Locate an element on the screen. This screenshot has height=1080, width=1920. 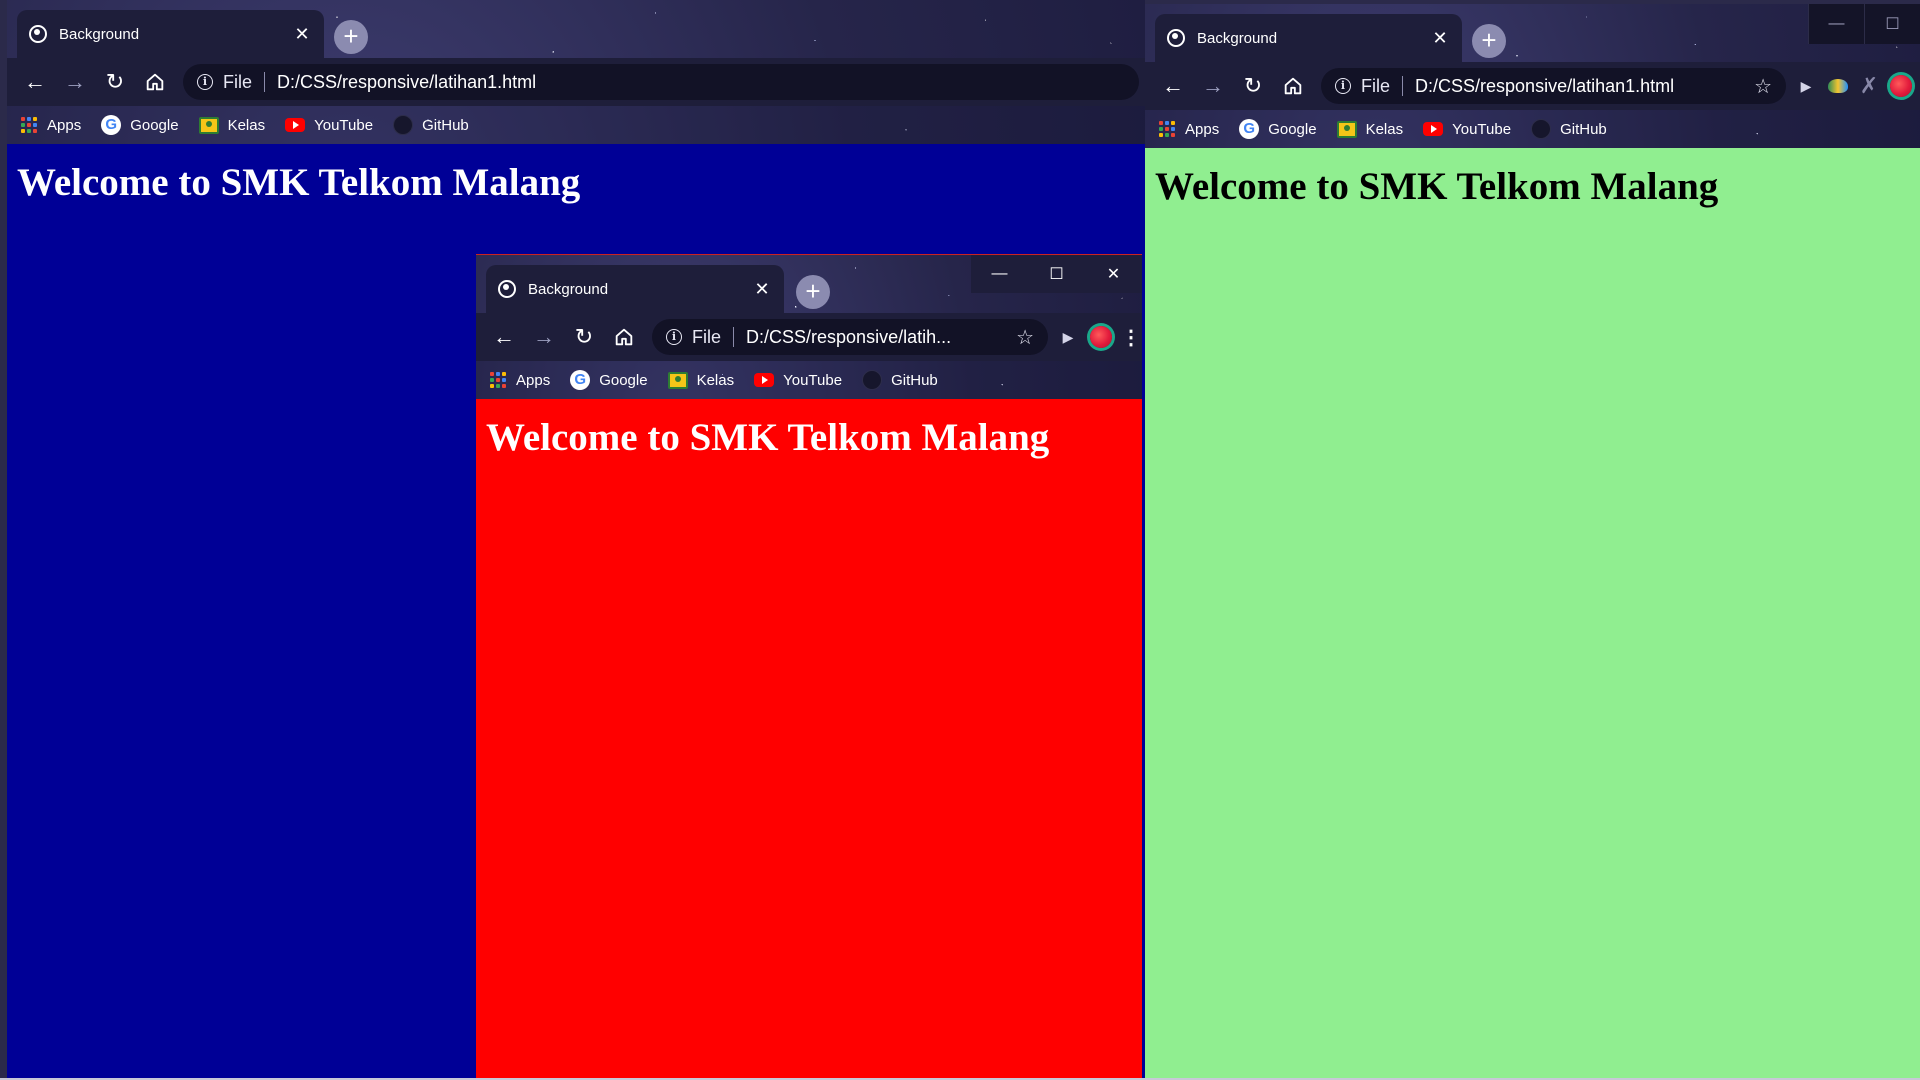
globe-icon is located at coordinates (507, 289).